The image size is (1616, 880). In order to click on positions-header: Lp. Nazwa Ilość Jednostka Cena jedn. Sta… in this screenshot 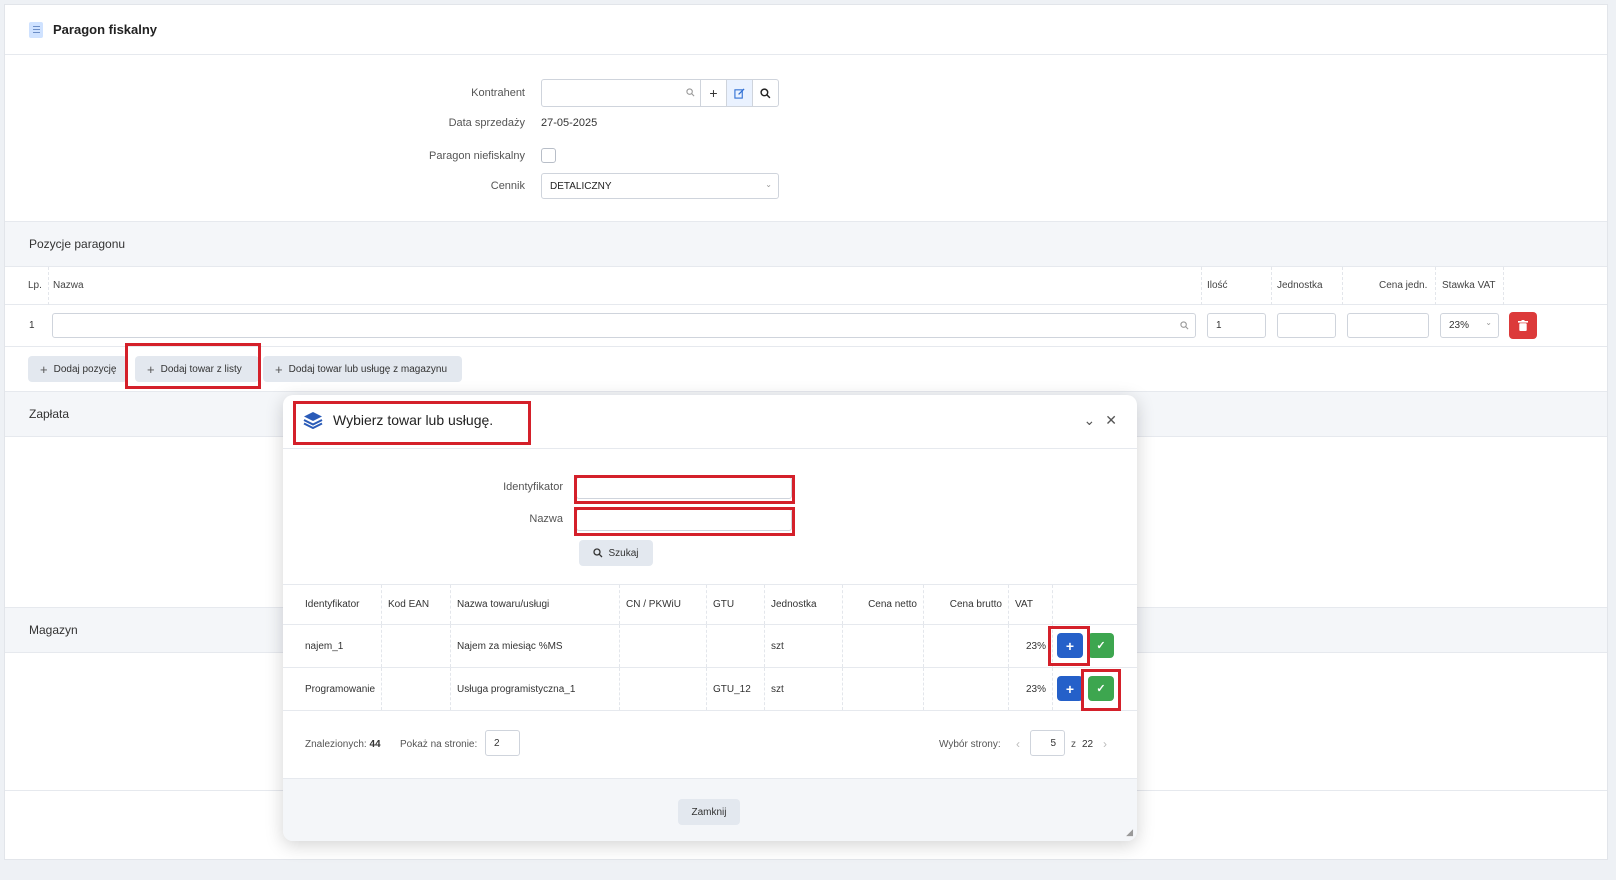, I will do `click(806, 286)`.